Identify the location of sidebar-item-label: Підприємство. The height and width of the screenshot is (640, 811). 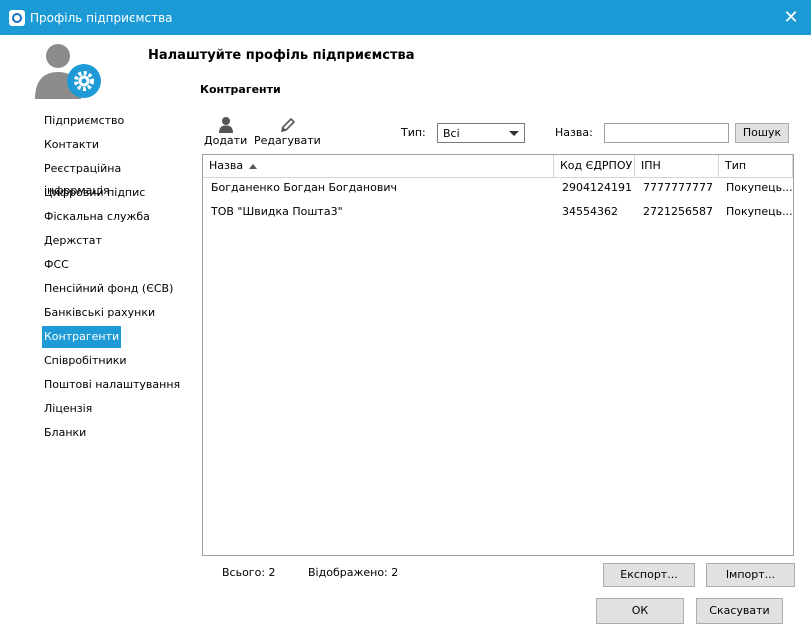
(84, 120).